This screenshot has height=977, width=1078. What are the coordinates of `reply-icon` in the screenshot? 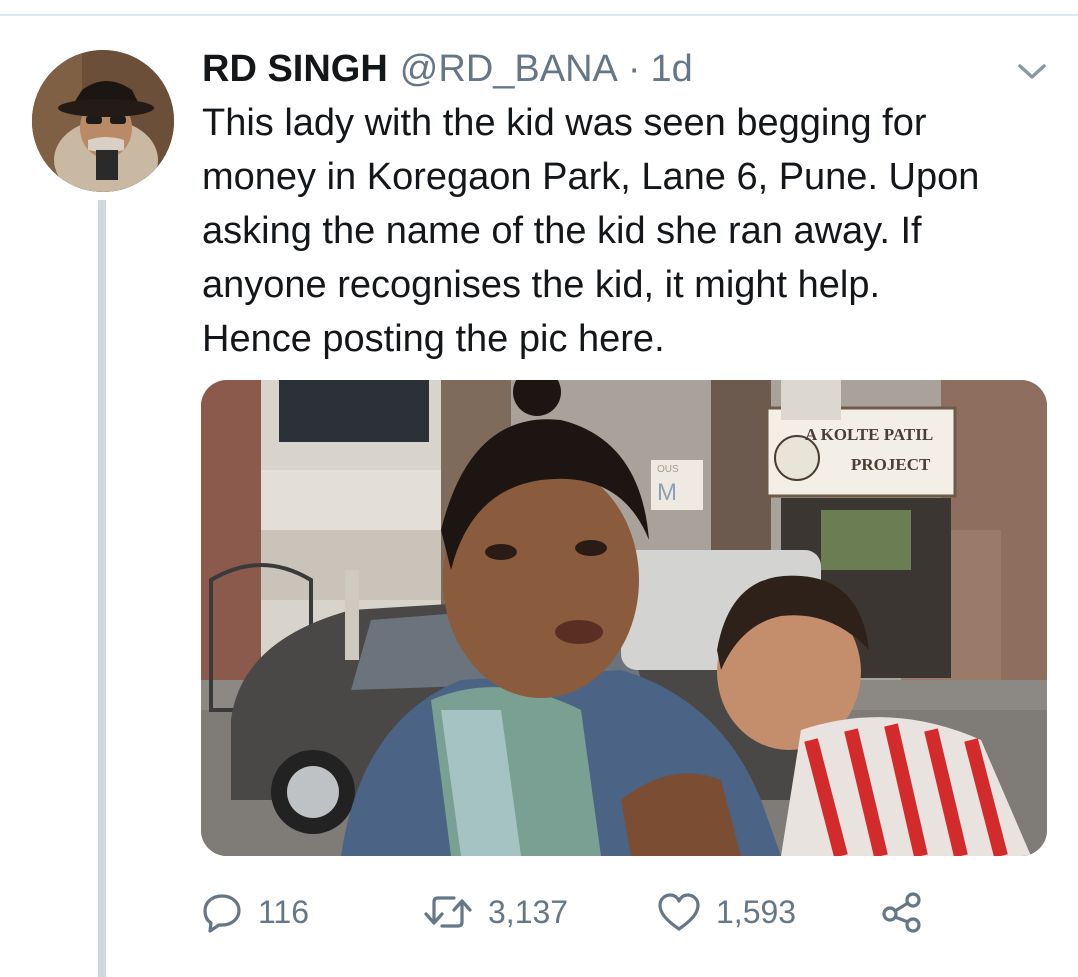 It's located at (222, 912).